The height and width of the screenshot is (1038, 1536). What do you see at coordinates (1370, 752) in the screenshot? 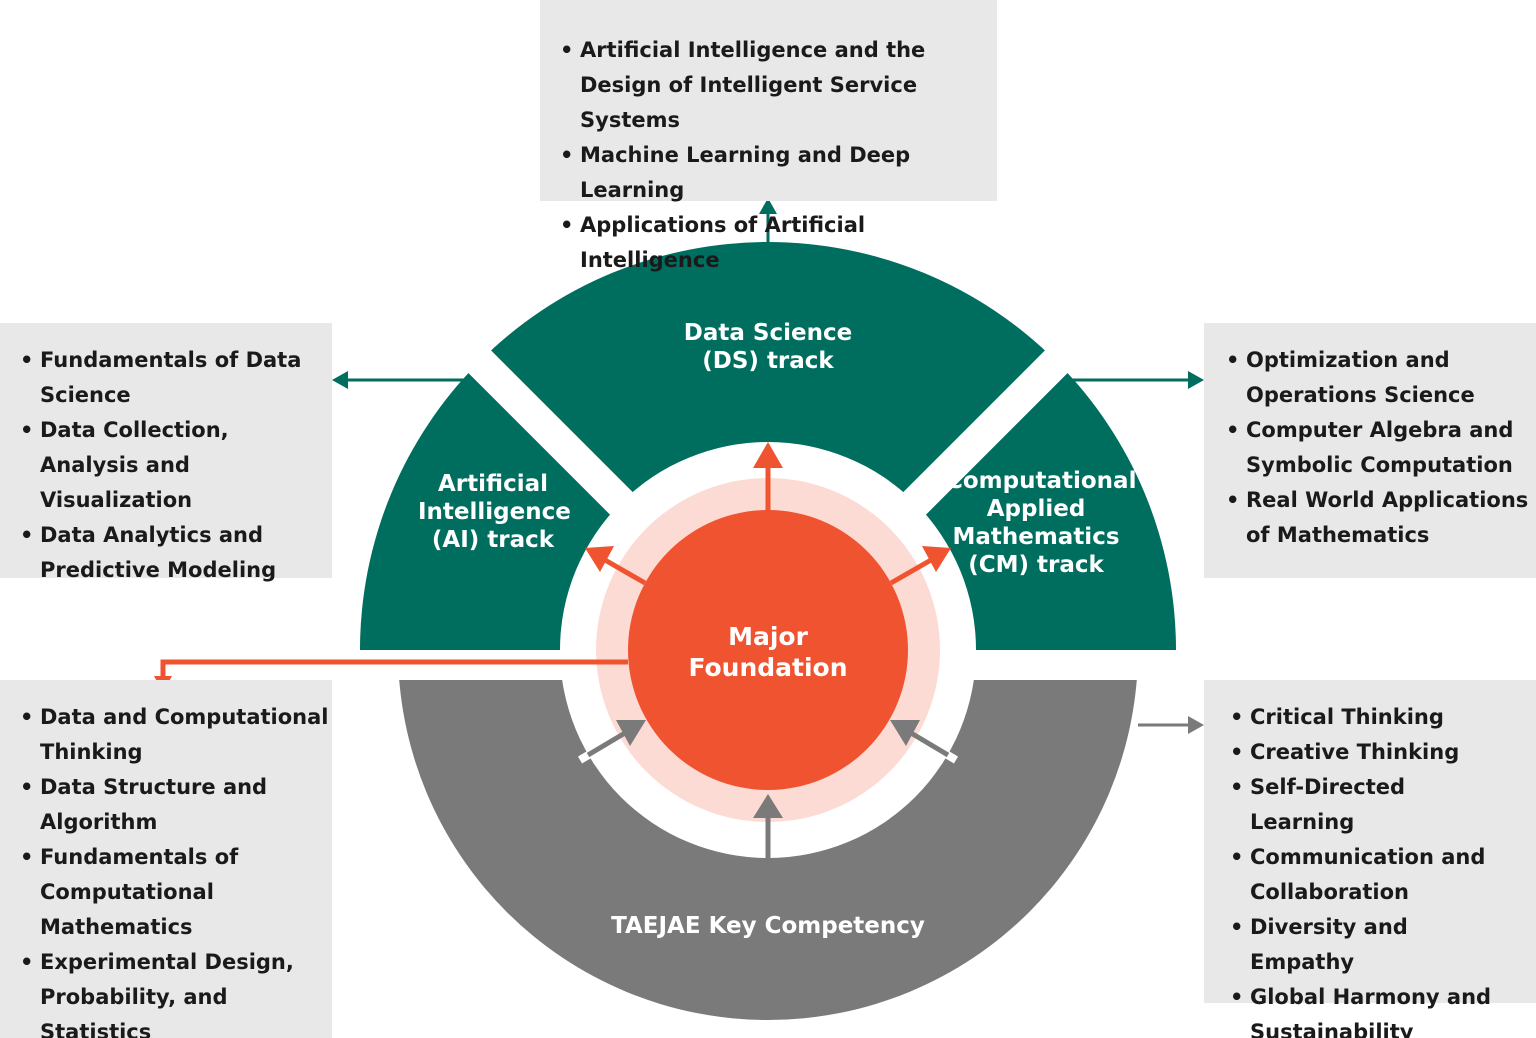
I see `list-item: Creative Thinking` at bounding box center [1370, 752].